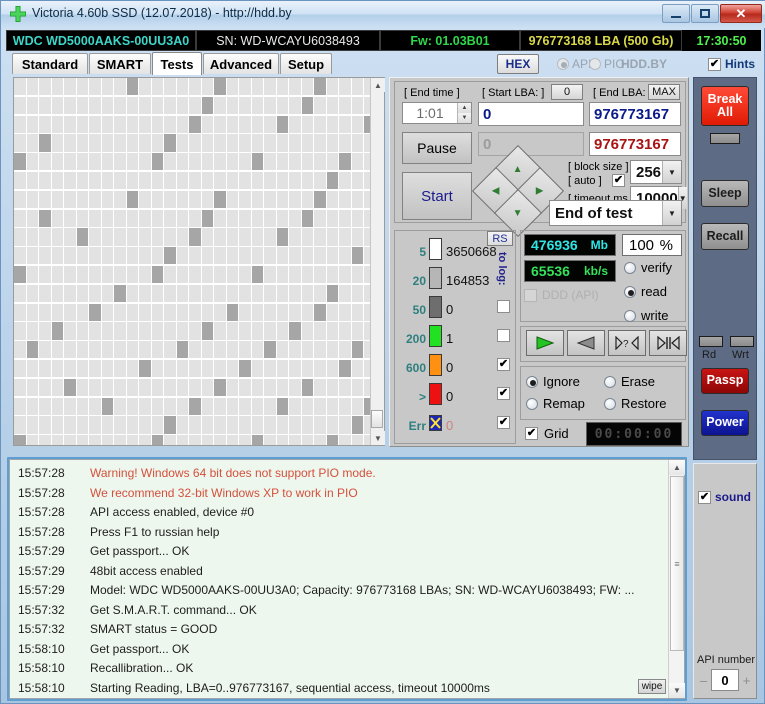 The height and width of the screenshot is (704, 765). Describe the element at coordinates (644, 64) in the screenshot. I see `hdd-by-label: HDD.BY` at that location.